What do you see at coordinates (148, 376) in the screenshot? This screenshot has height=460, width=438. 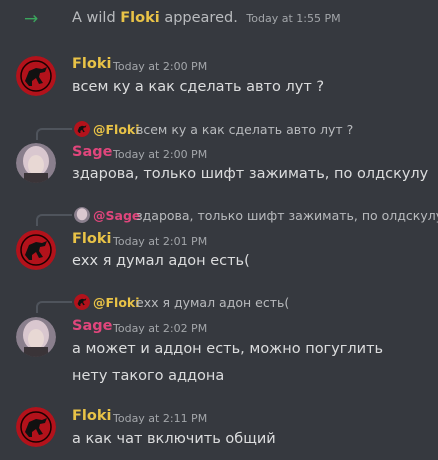 I see `message-text: нету такого аддона` at bounding box center [148, 376].